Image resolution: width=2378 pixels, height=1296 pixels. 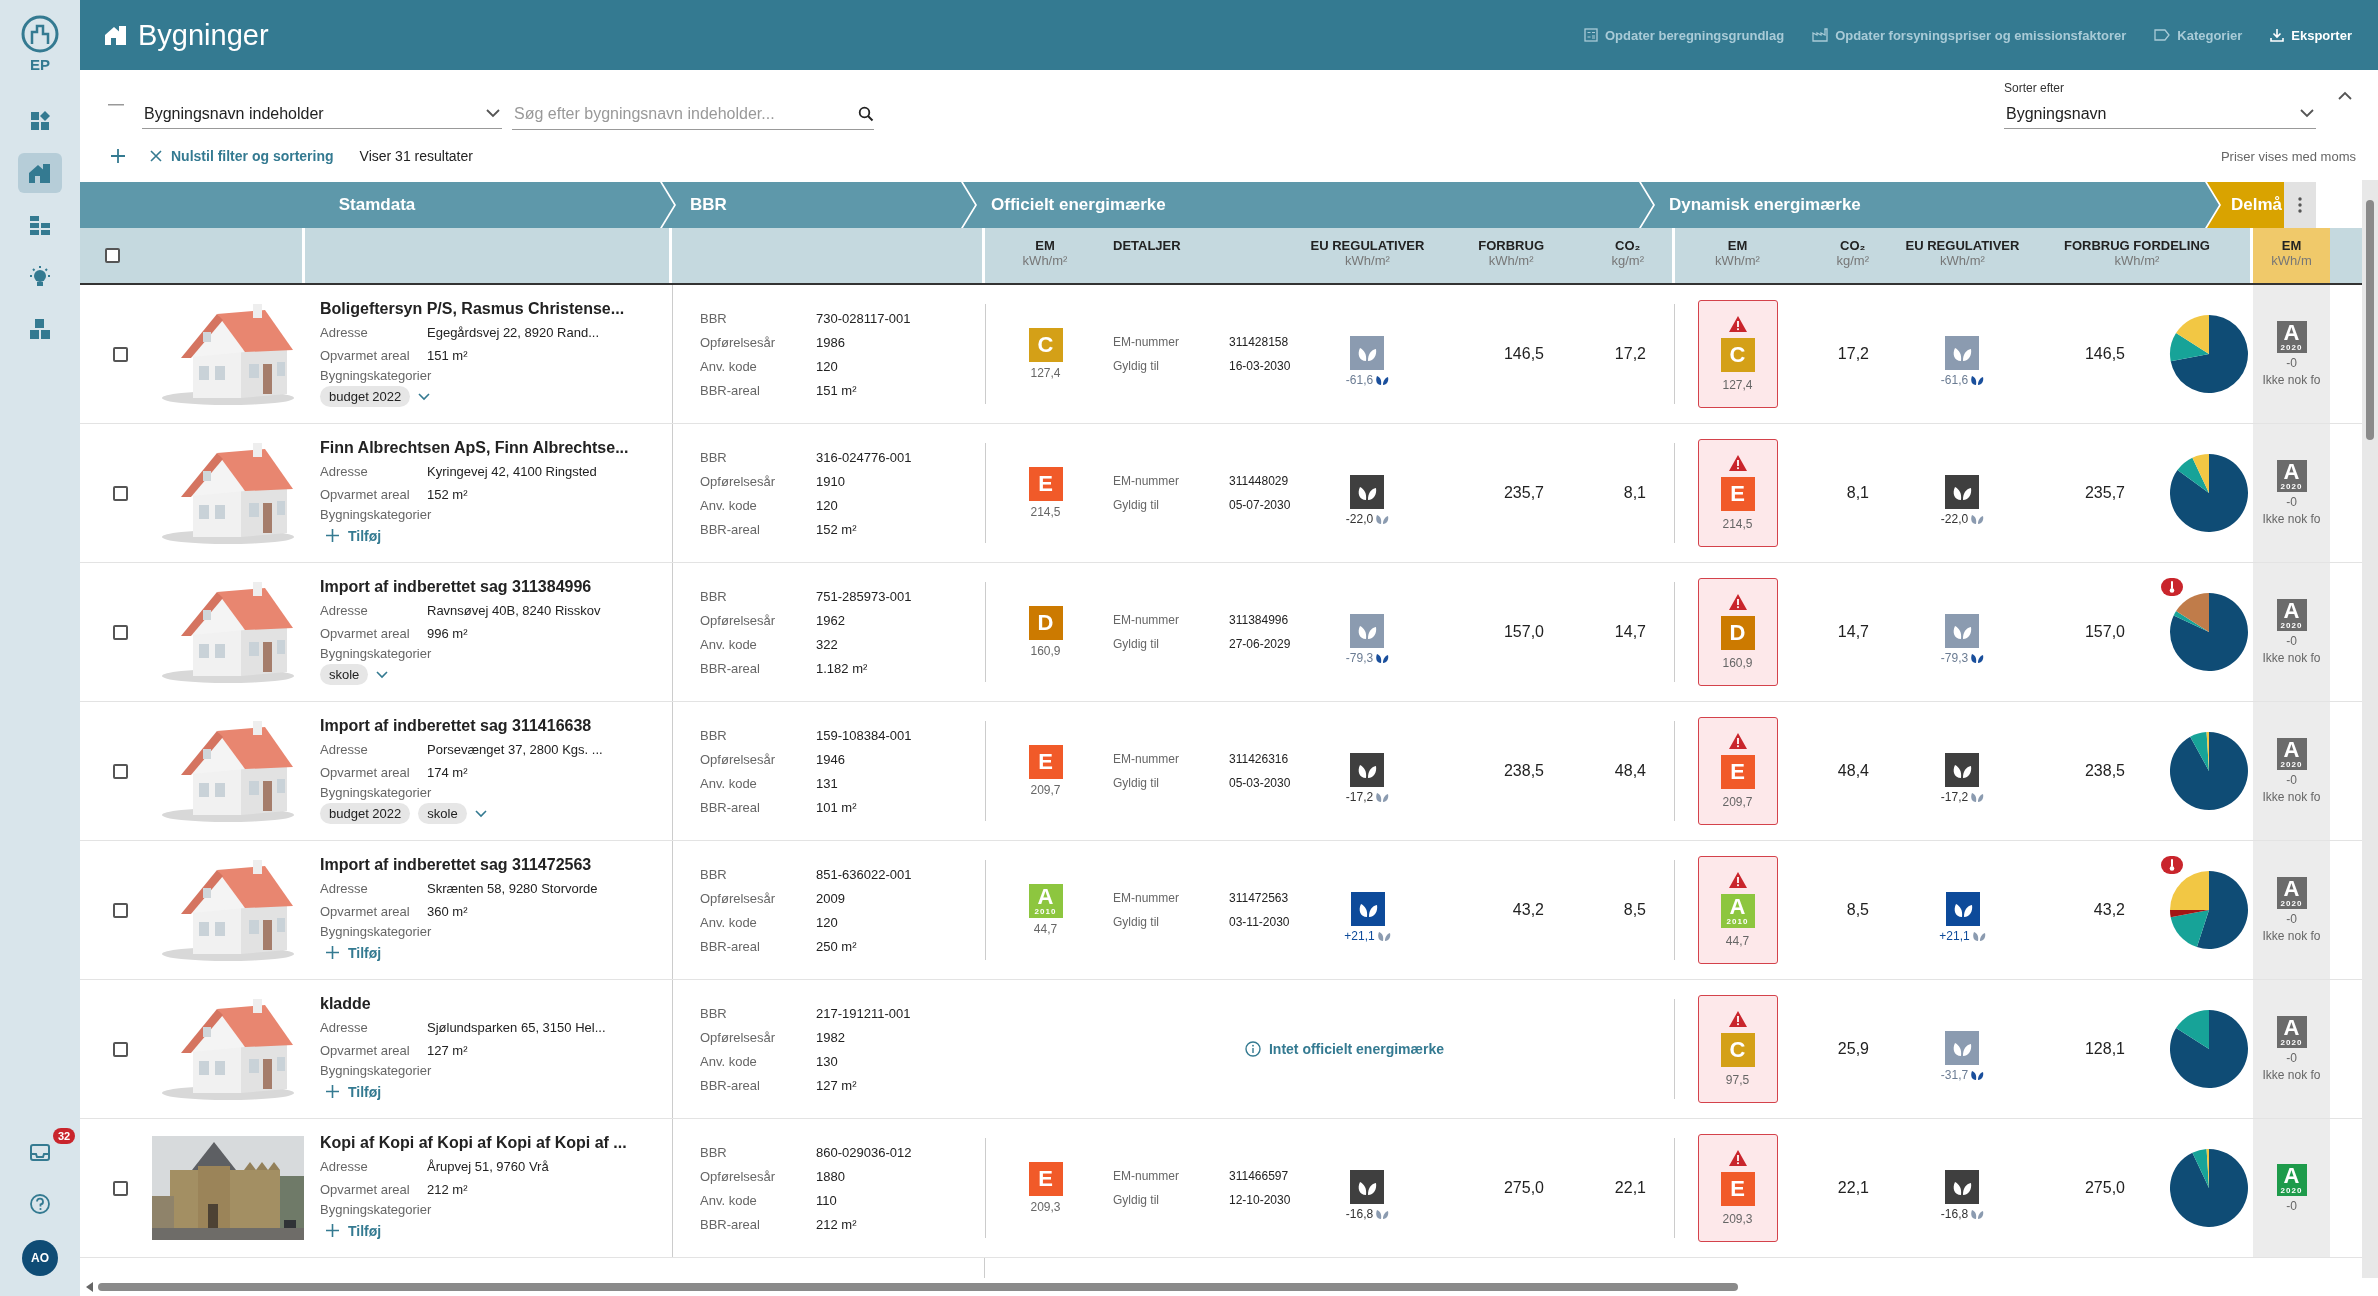 I want to click on reset-button: Nulstil filter og sortering, so click(x=242, y=156).